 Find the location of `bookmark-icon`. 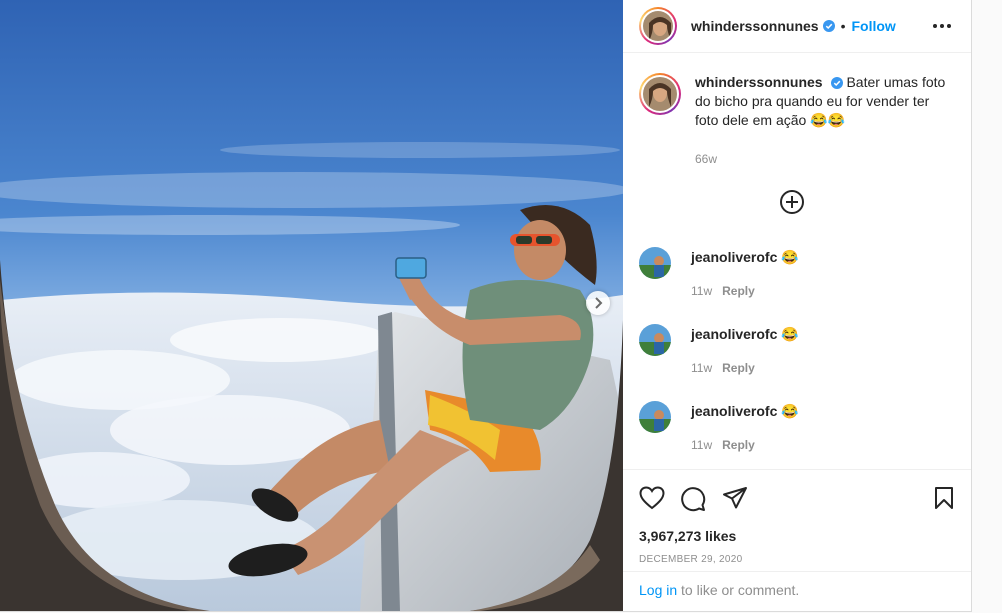

bookmark-icon is located at coordinates (944, 498).